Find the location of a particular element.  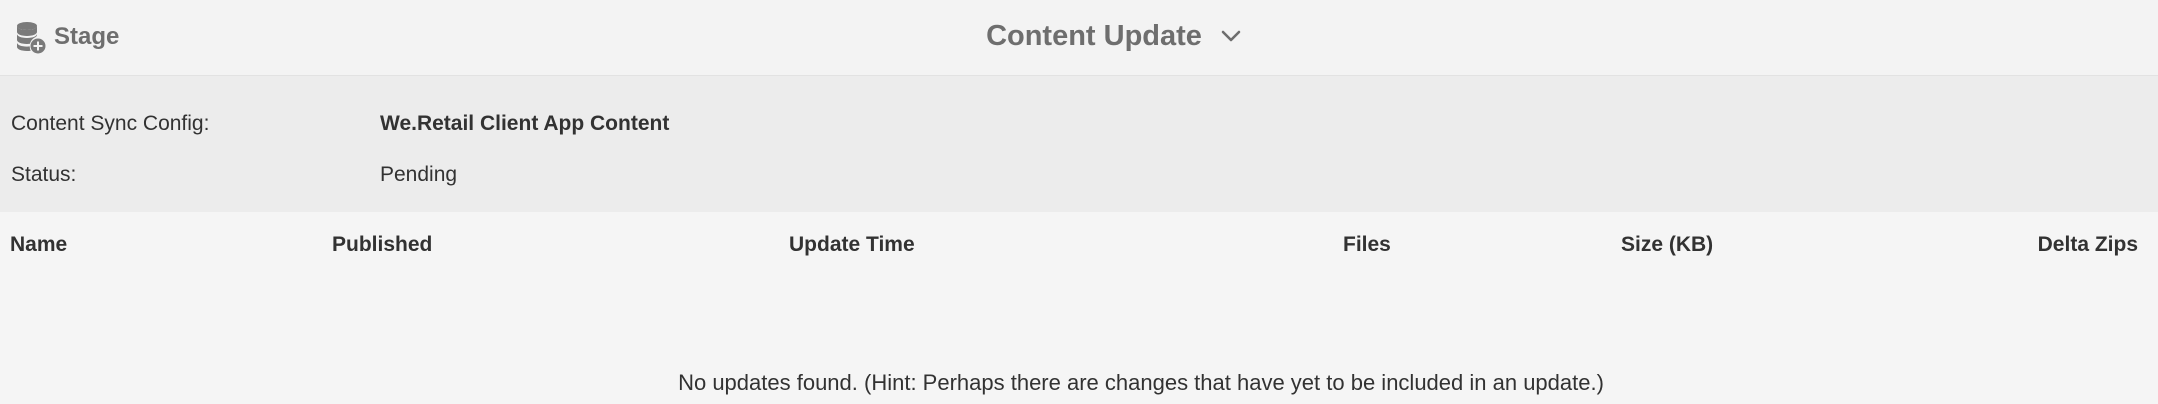

stage-label: Stage is located at coordinates (87, 36).